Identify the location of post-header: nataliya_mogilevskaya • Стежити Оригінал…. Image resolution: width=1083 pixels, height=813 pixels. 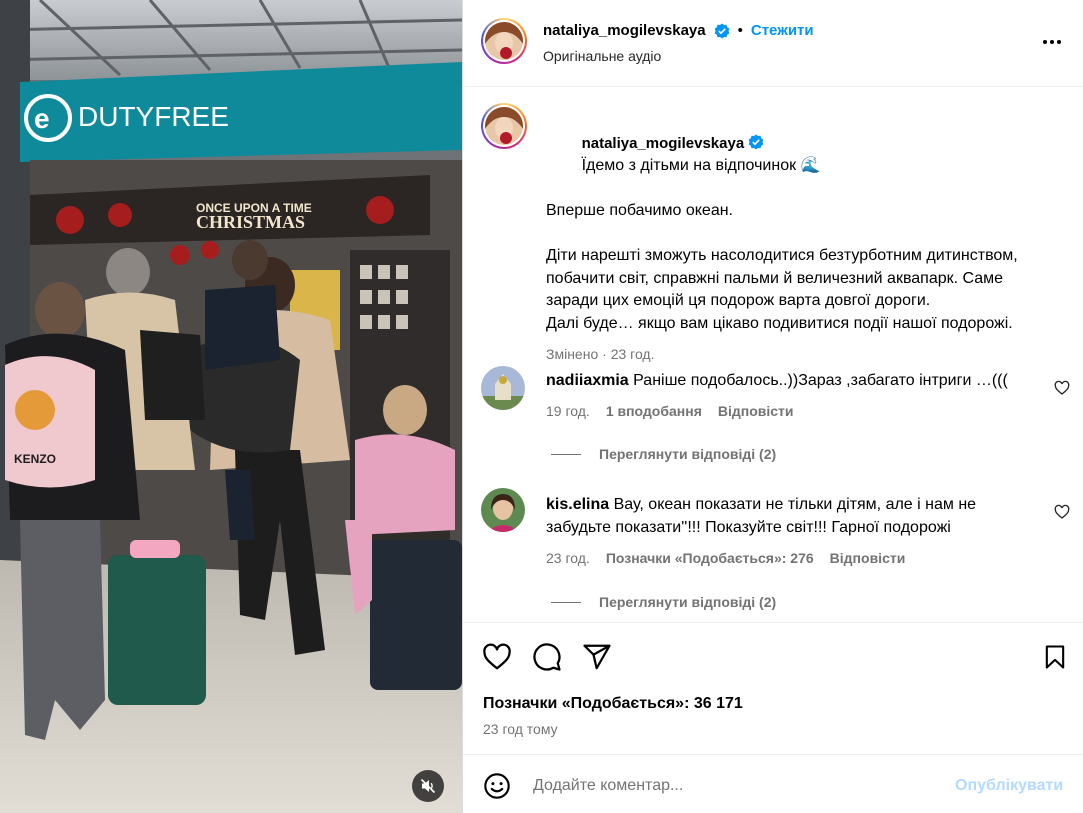
(773, 43).